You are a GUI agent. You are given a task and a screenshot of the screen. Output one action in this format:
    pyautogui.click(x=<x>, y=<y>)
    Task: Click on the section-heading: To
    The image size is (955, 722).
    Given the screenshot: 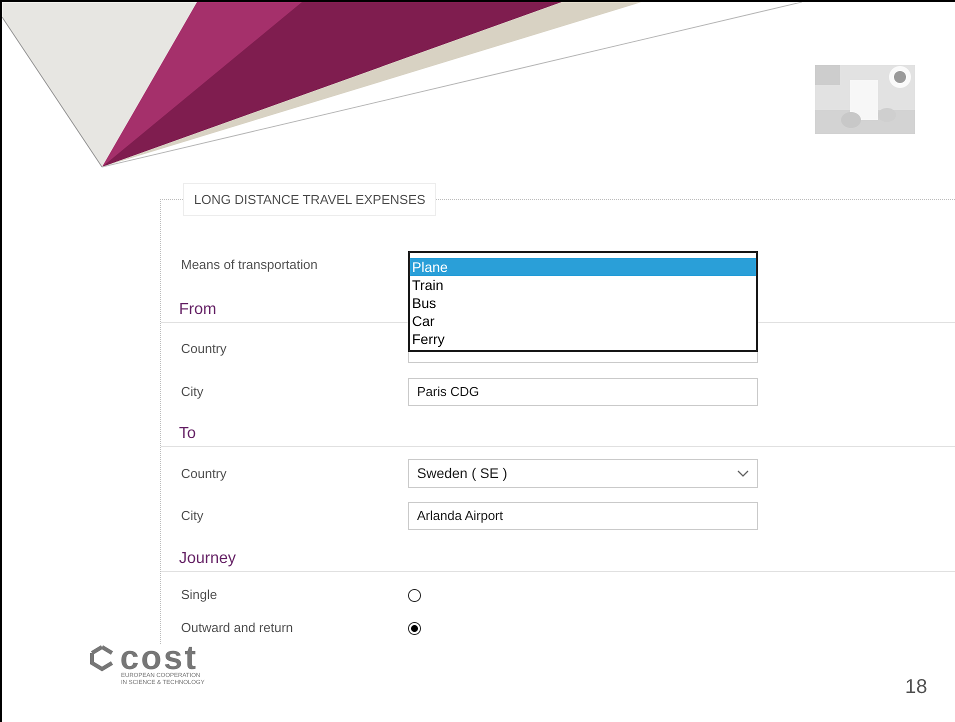 What is the action you would take?
    pyautogui.click(x=187, y=435)
    